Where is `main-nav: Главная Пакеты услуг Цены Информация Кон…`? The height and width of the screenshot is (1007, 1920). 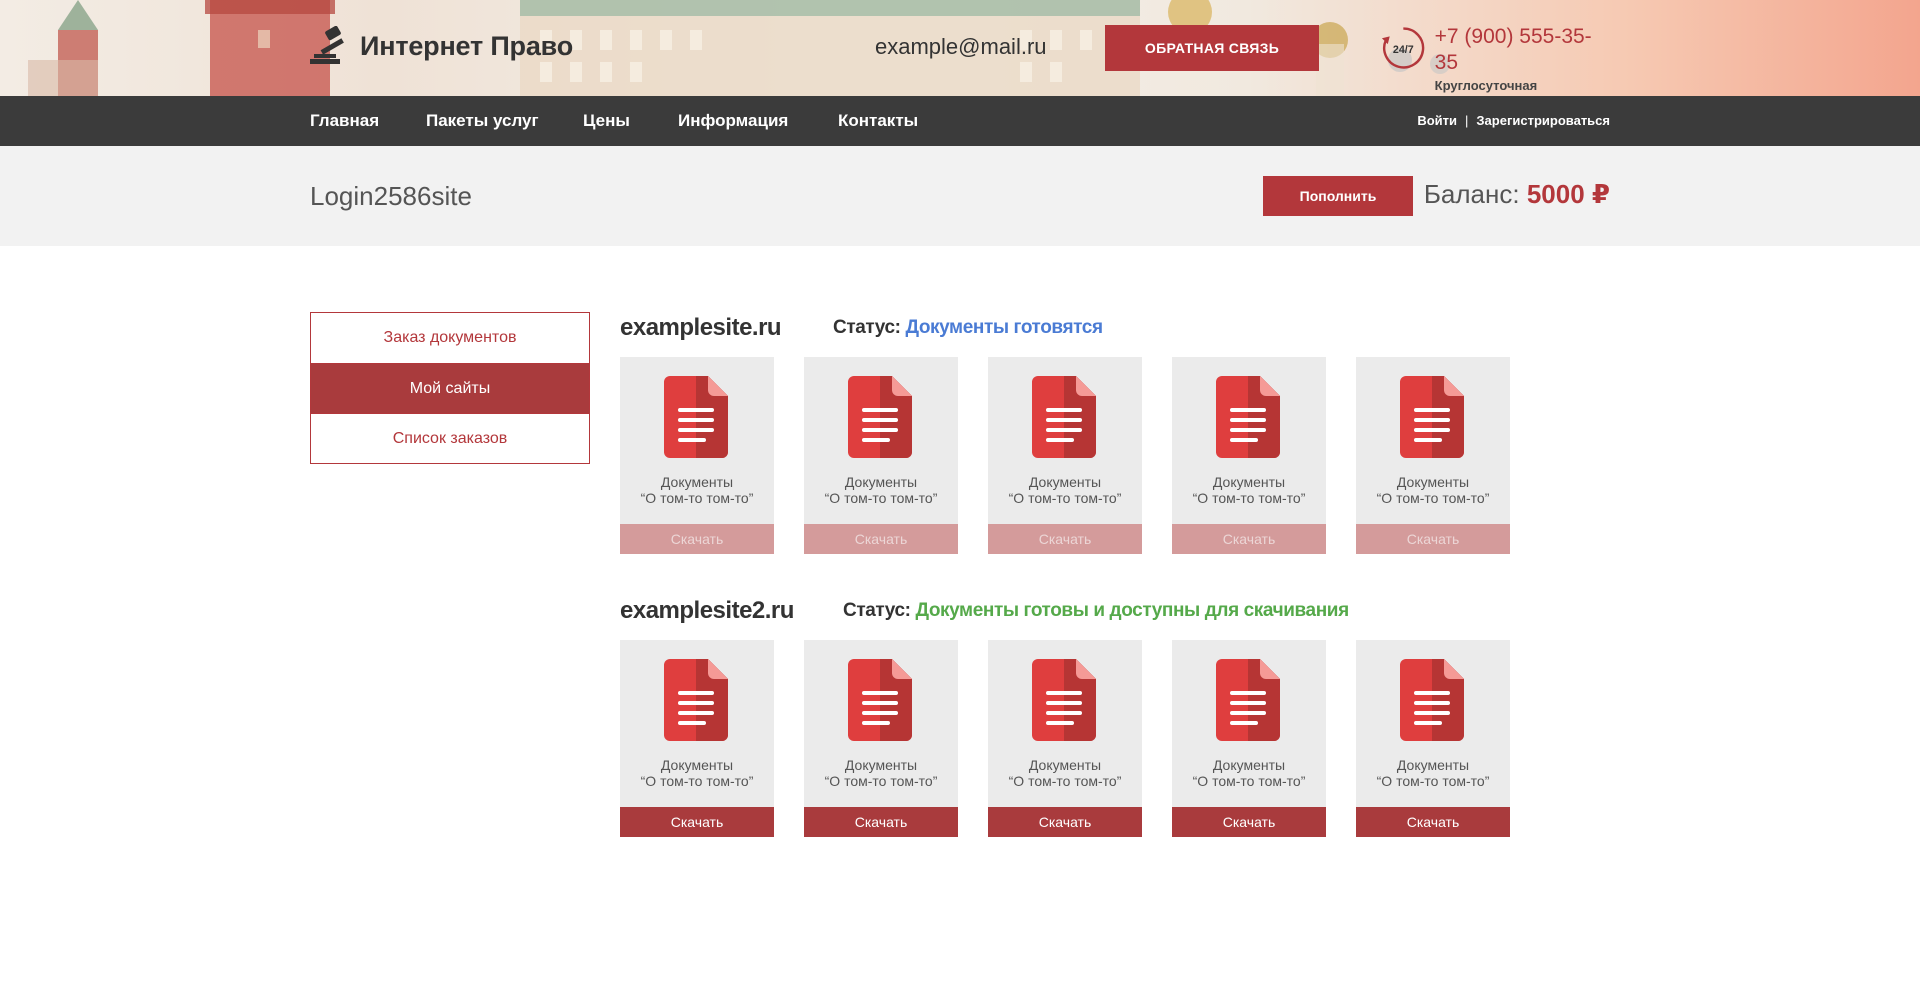
main-nav: Главная Пакеты услуг Цены Информация Кон… is located at coordinates (960, 121).